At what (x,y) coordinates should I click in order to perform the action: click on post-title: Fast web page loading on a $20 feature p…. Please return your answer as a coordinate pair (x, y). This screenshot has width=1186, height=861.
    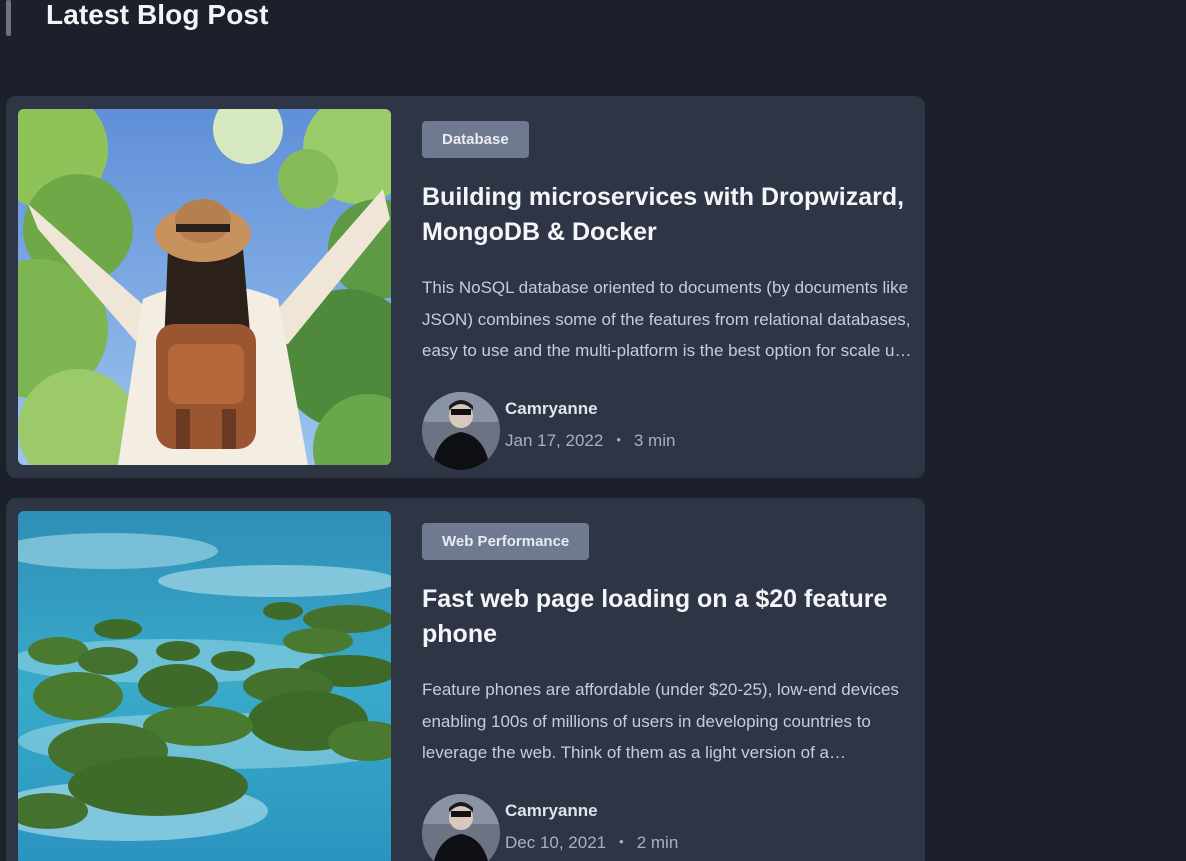
    Looking at the image, I should click on (667, 617).